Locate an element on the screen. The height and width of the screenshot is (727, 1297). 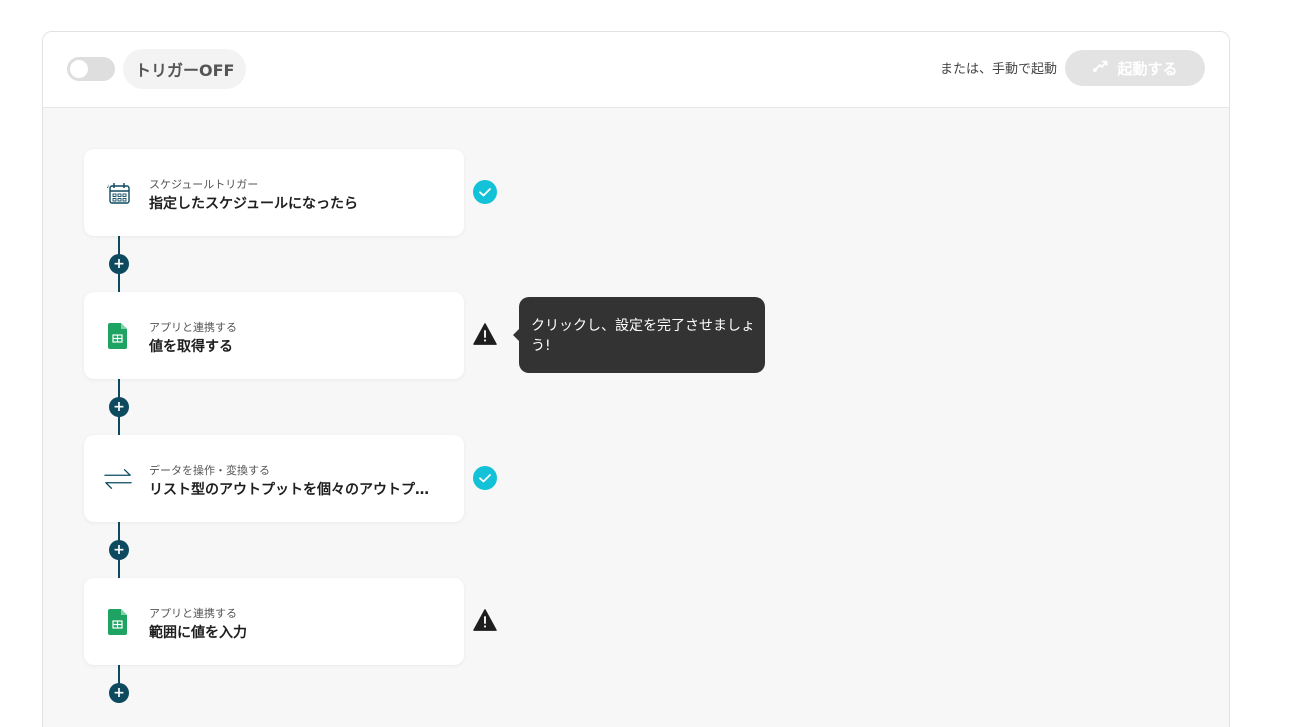
trigger-toggle is located at coordinates (91, 69).